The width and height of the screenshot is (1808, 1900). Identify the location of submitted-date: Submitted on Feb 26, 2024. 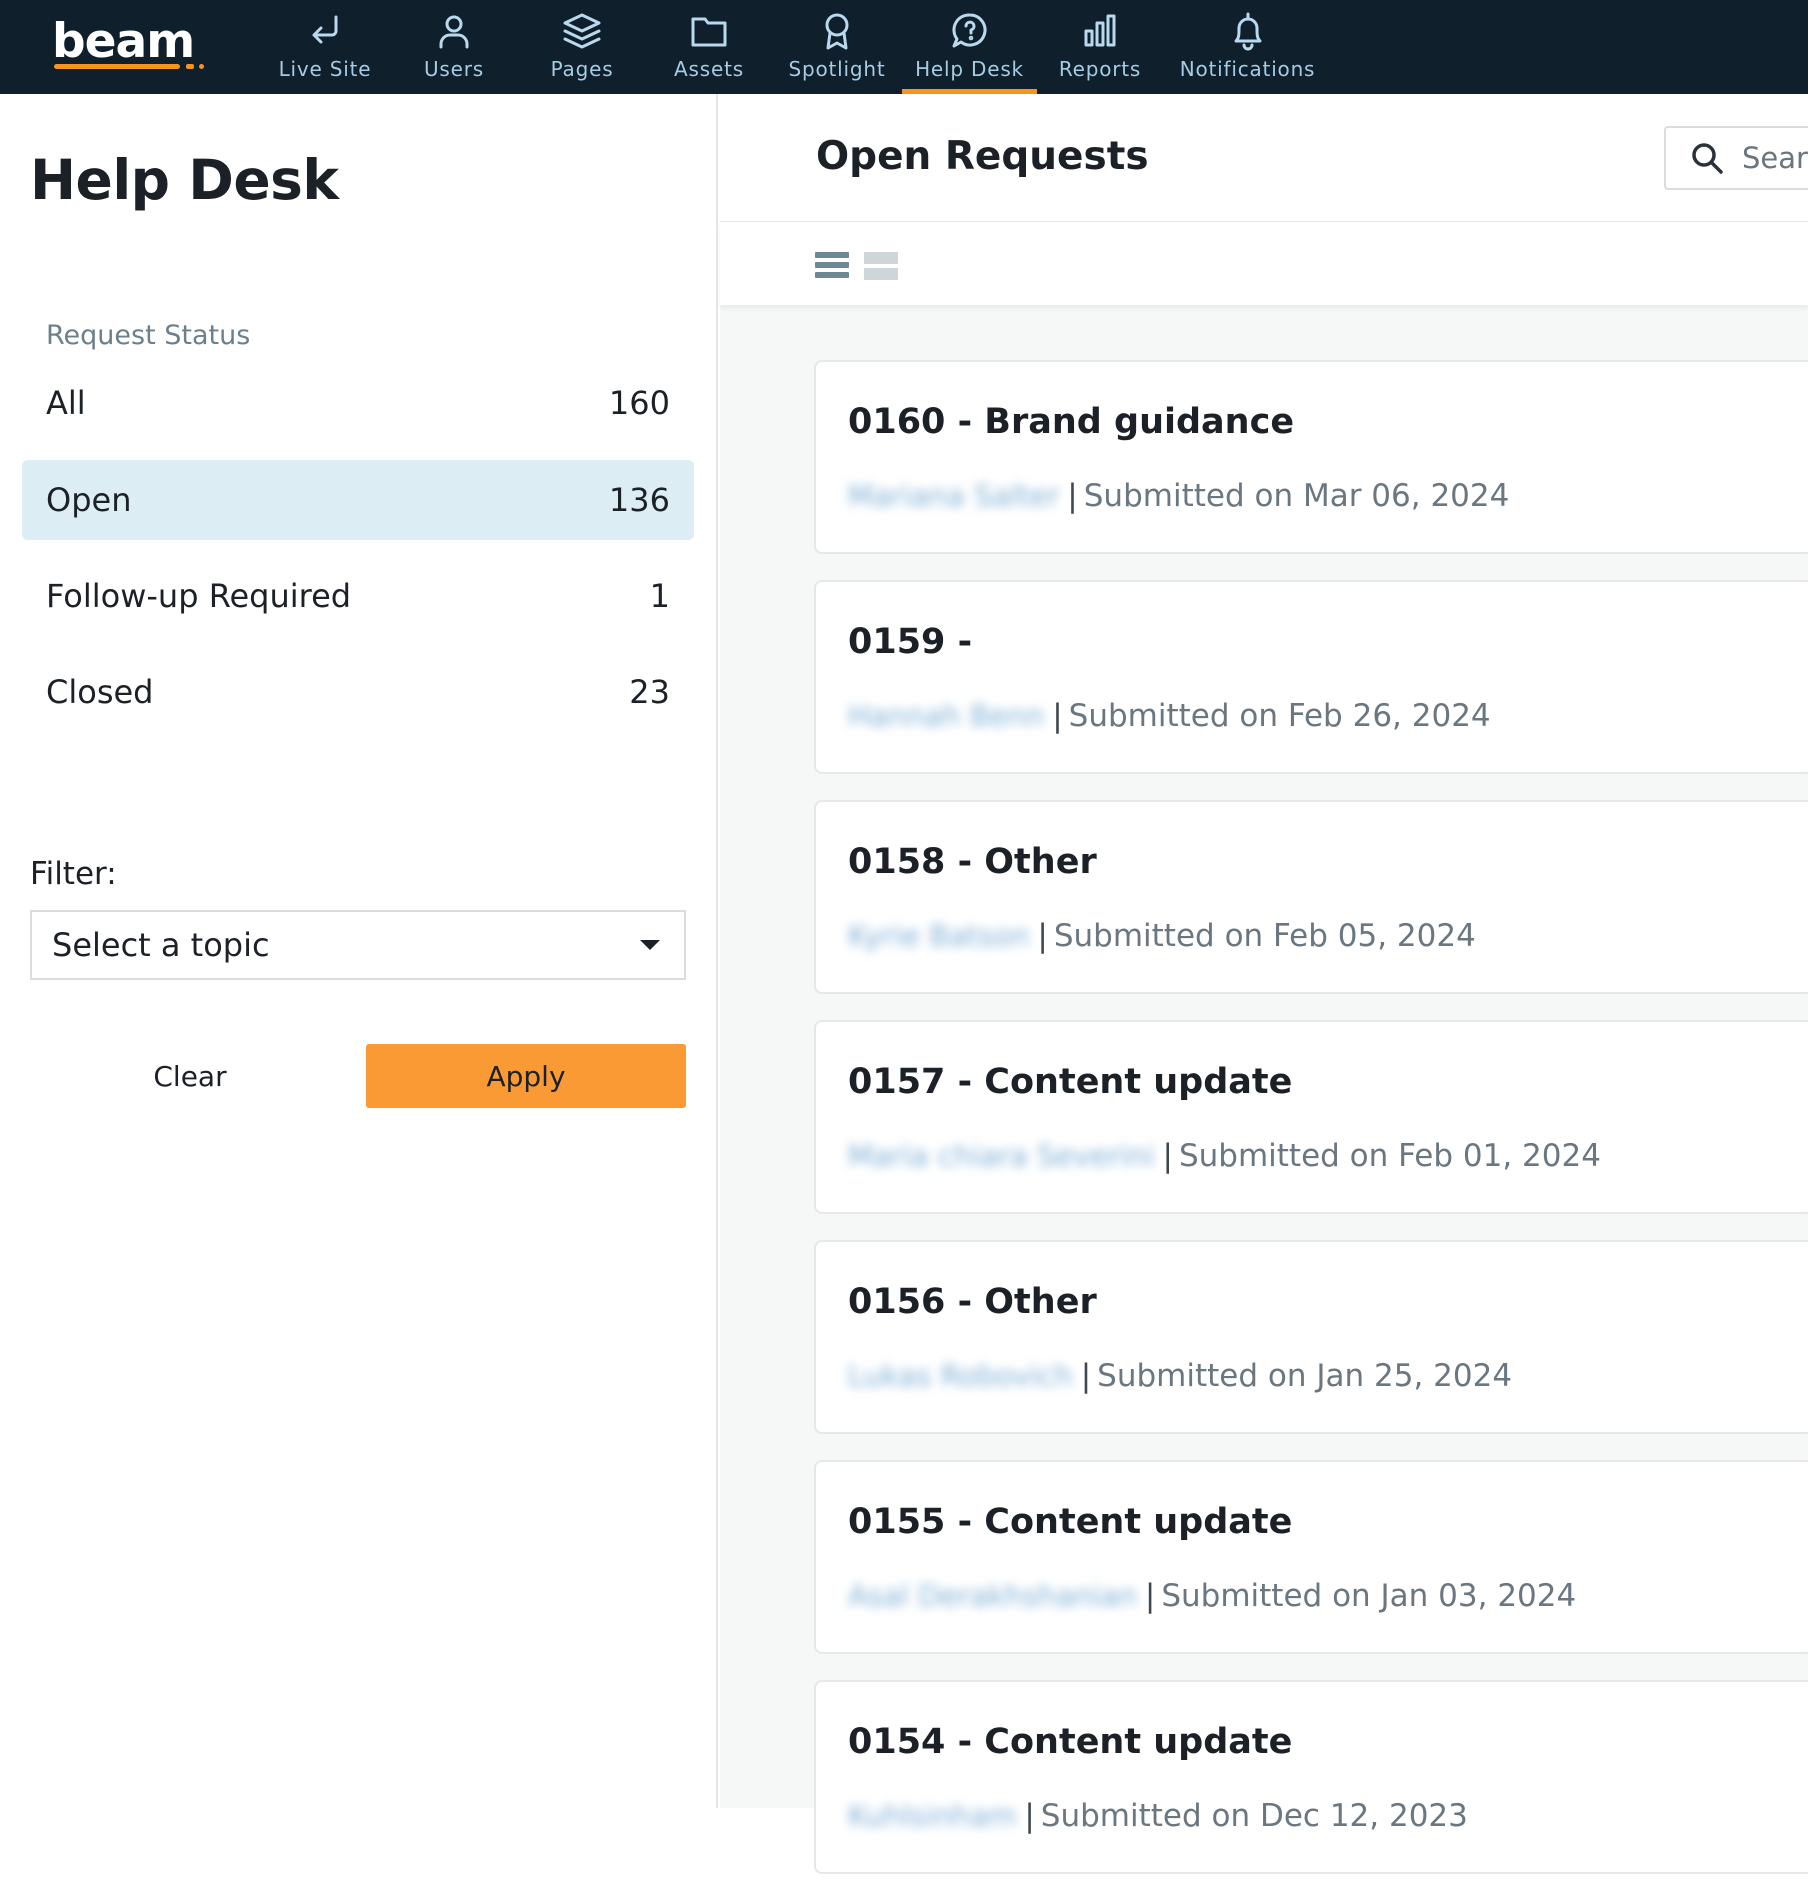
(1279, 716).